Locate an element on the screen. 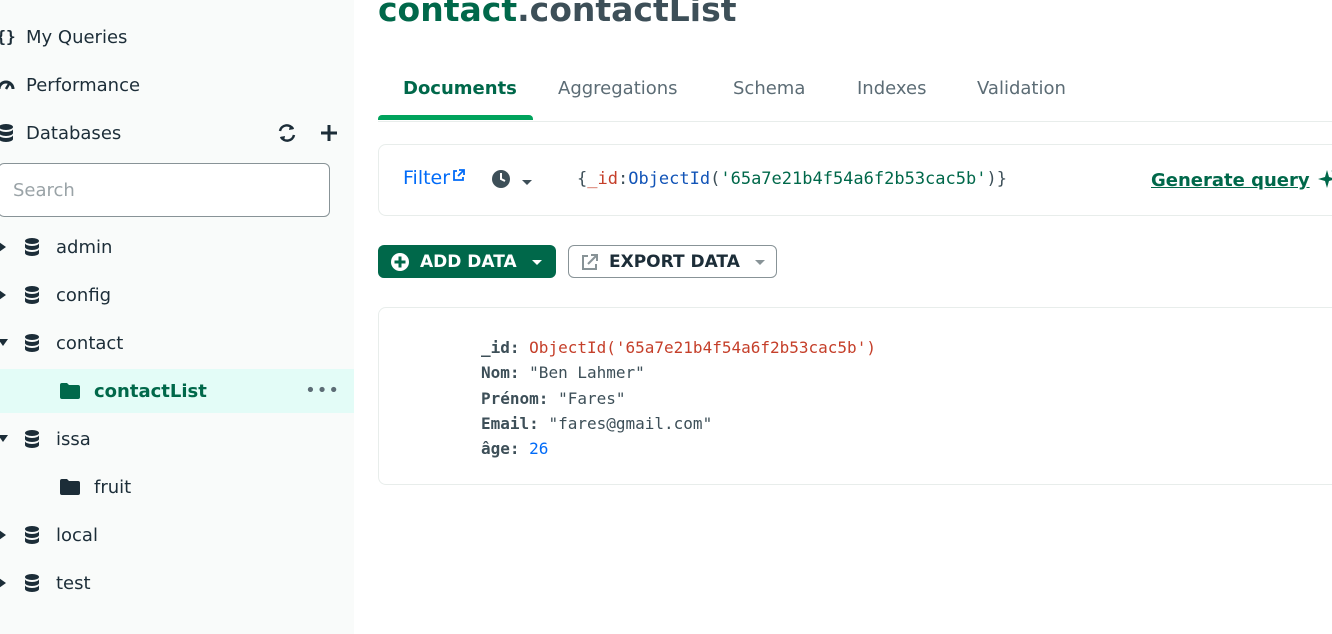 The image size is (1332, 634). filter-link: Filter is located at coordinates (434, 178).